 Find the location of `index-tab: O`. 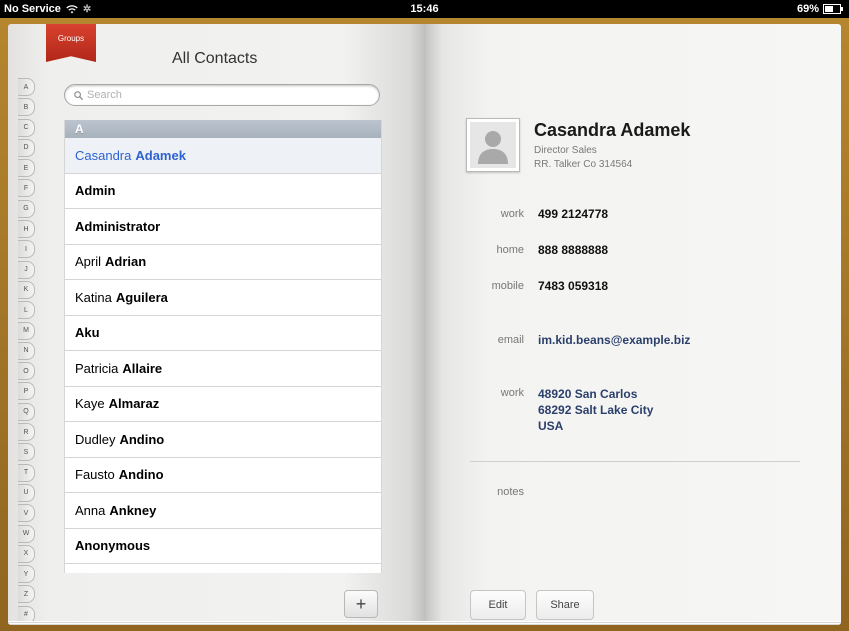

index-tab: O is located at coordinates (26, 371).